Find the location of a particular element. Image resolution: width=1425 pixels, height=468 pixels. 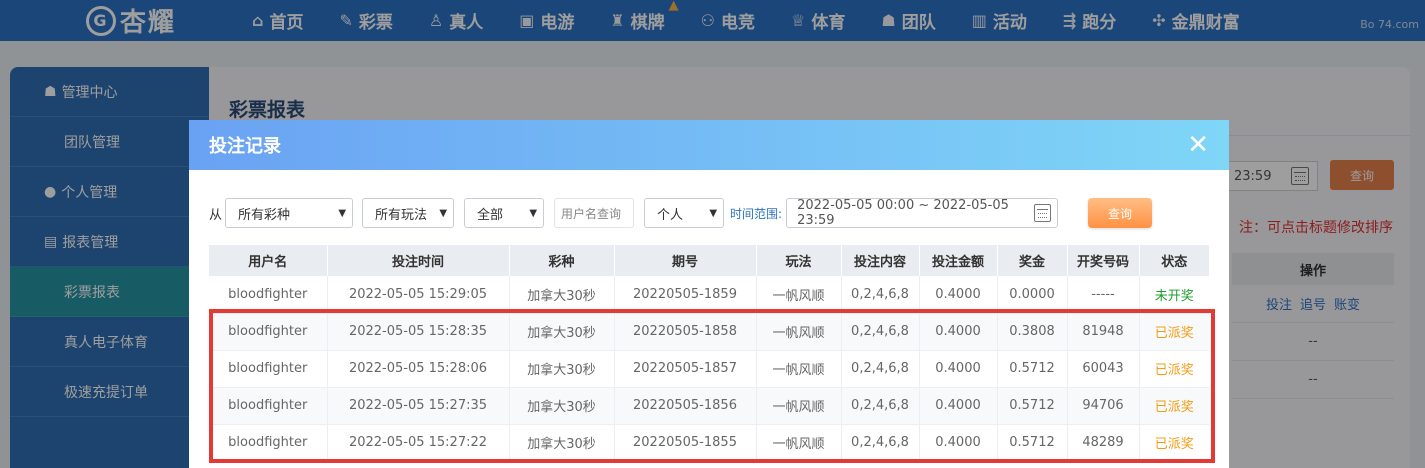

calendar-icon is located at coordinates (1043, 213).